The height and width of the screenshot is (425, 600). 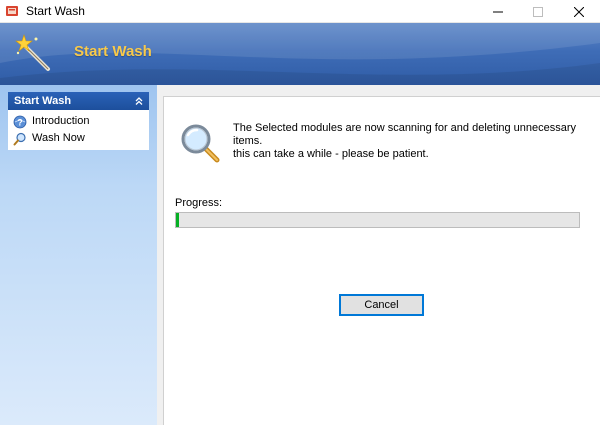 I want to click on magic-wand-icon, so click(x=32, y=52).